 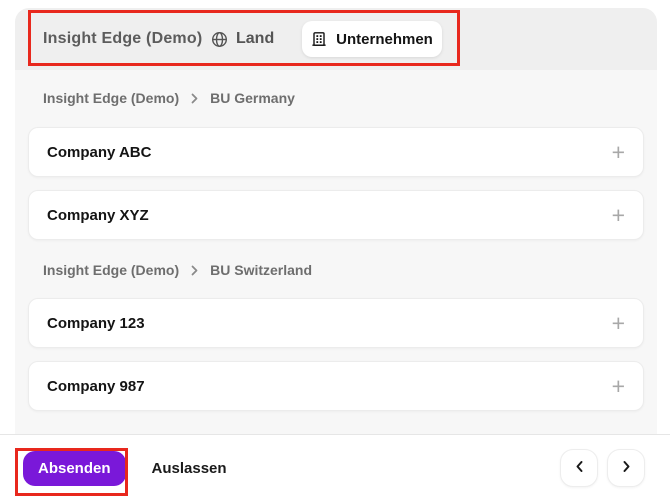 What do you see at coordinates (98, 215) in the screenshot?
I see `company-name: Company XYZ` at bounding box center [98, 215].